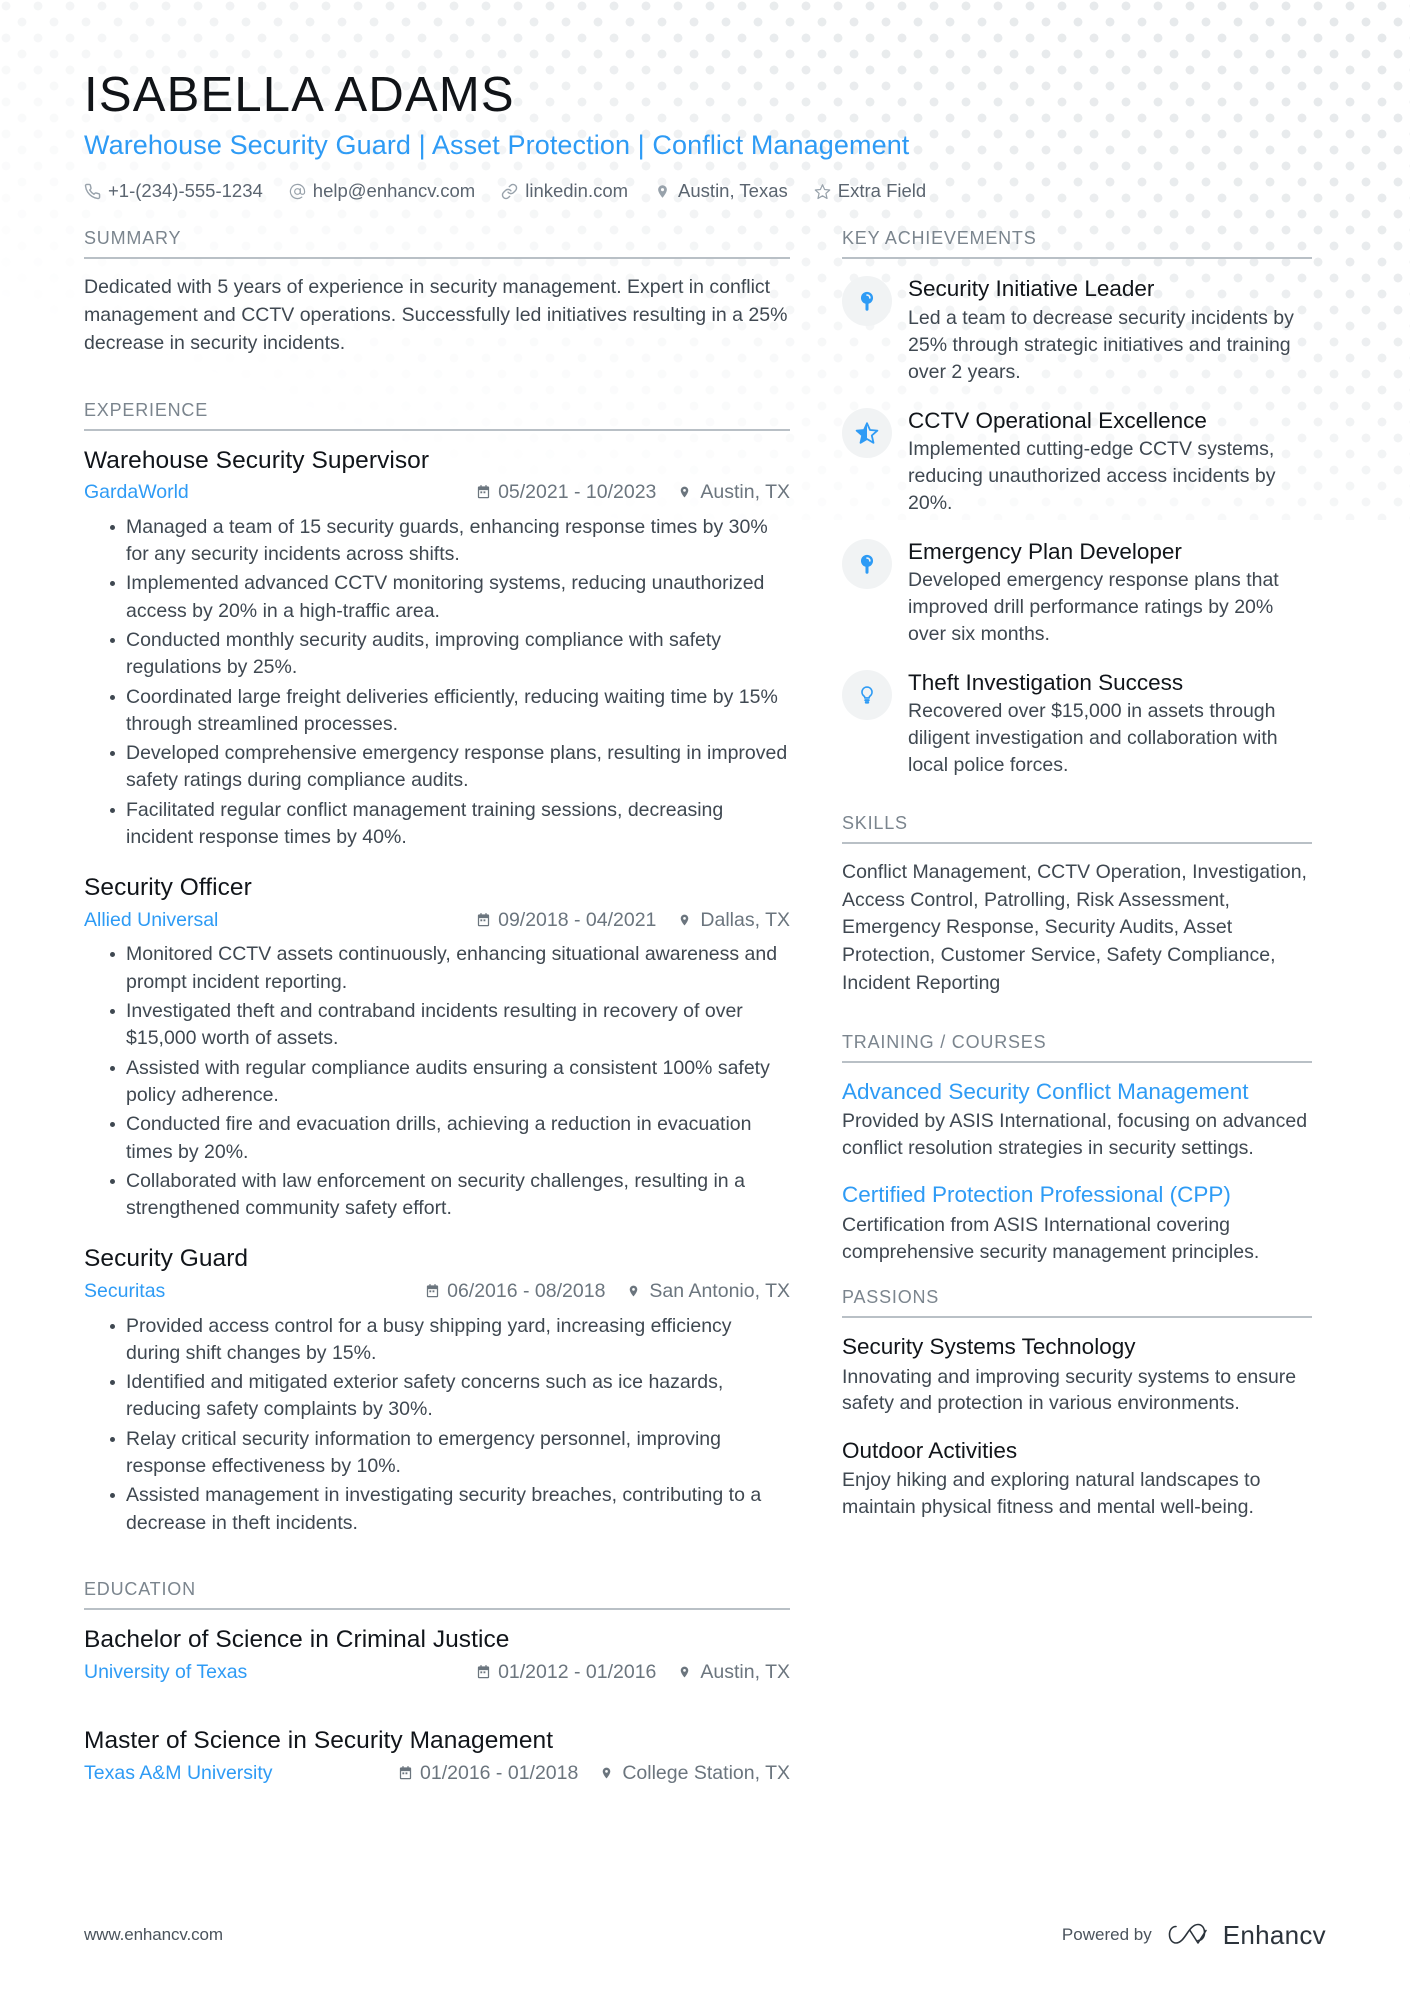  I want to click on star-icon, so click(822, 191).